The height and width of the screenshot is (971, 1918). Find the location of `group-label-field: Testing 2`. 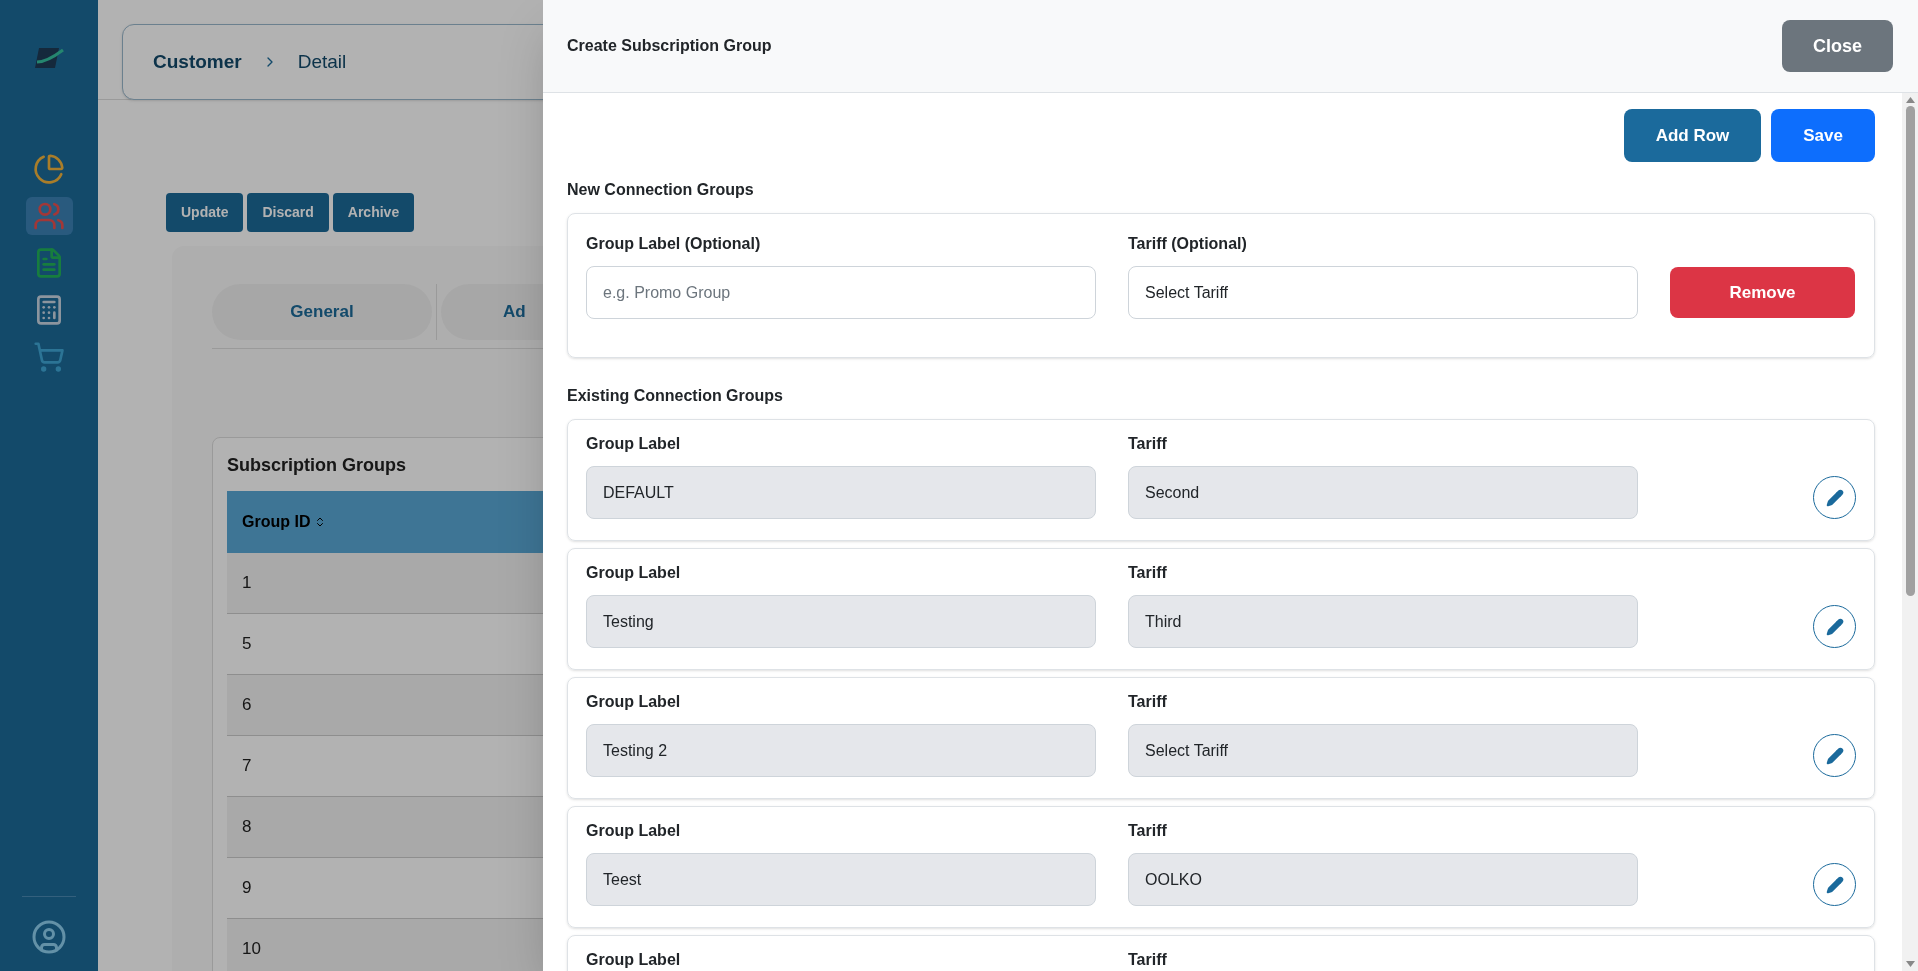

group-label-field: Testing 2 is located at coordinates (841, 750).